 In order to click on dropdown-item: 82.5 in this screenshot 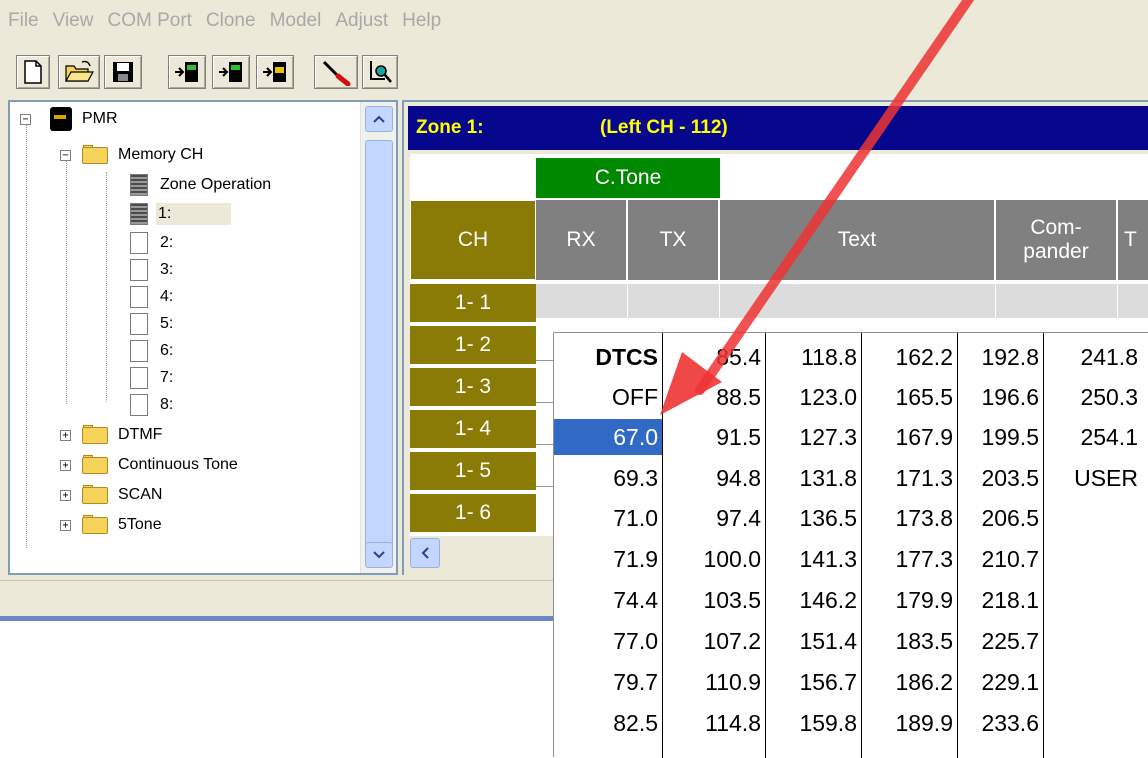, I will do `click(608, 723)`.